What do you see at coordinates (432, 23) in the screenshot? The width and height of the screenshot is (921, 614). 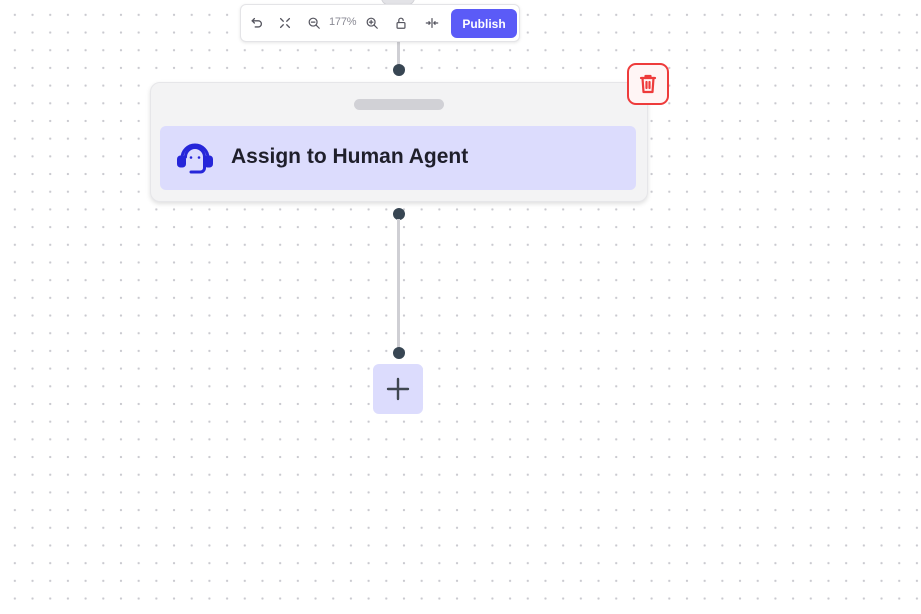 I see `center-align-icon` at bounding box center [432, 23].